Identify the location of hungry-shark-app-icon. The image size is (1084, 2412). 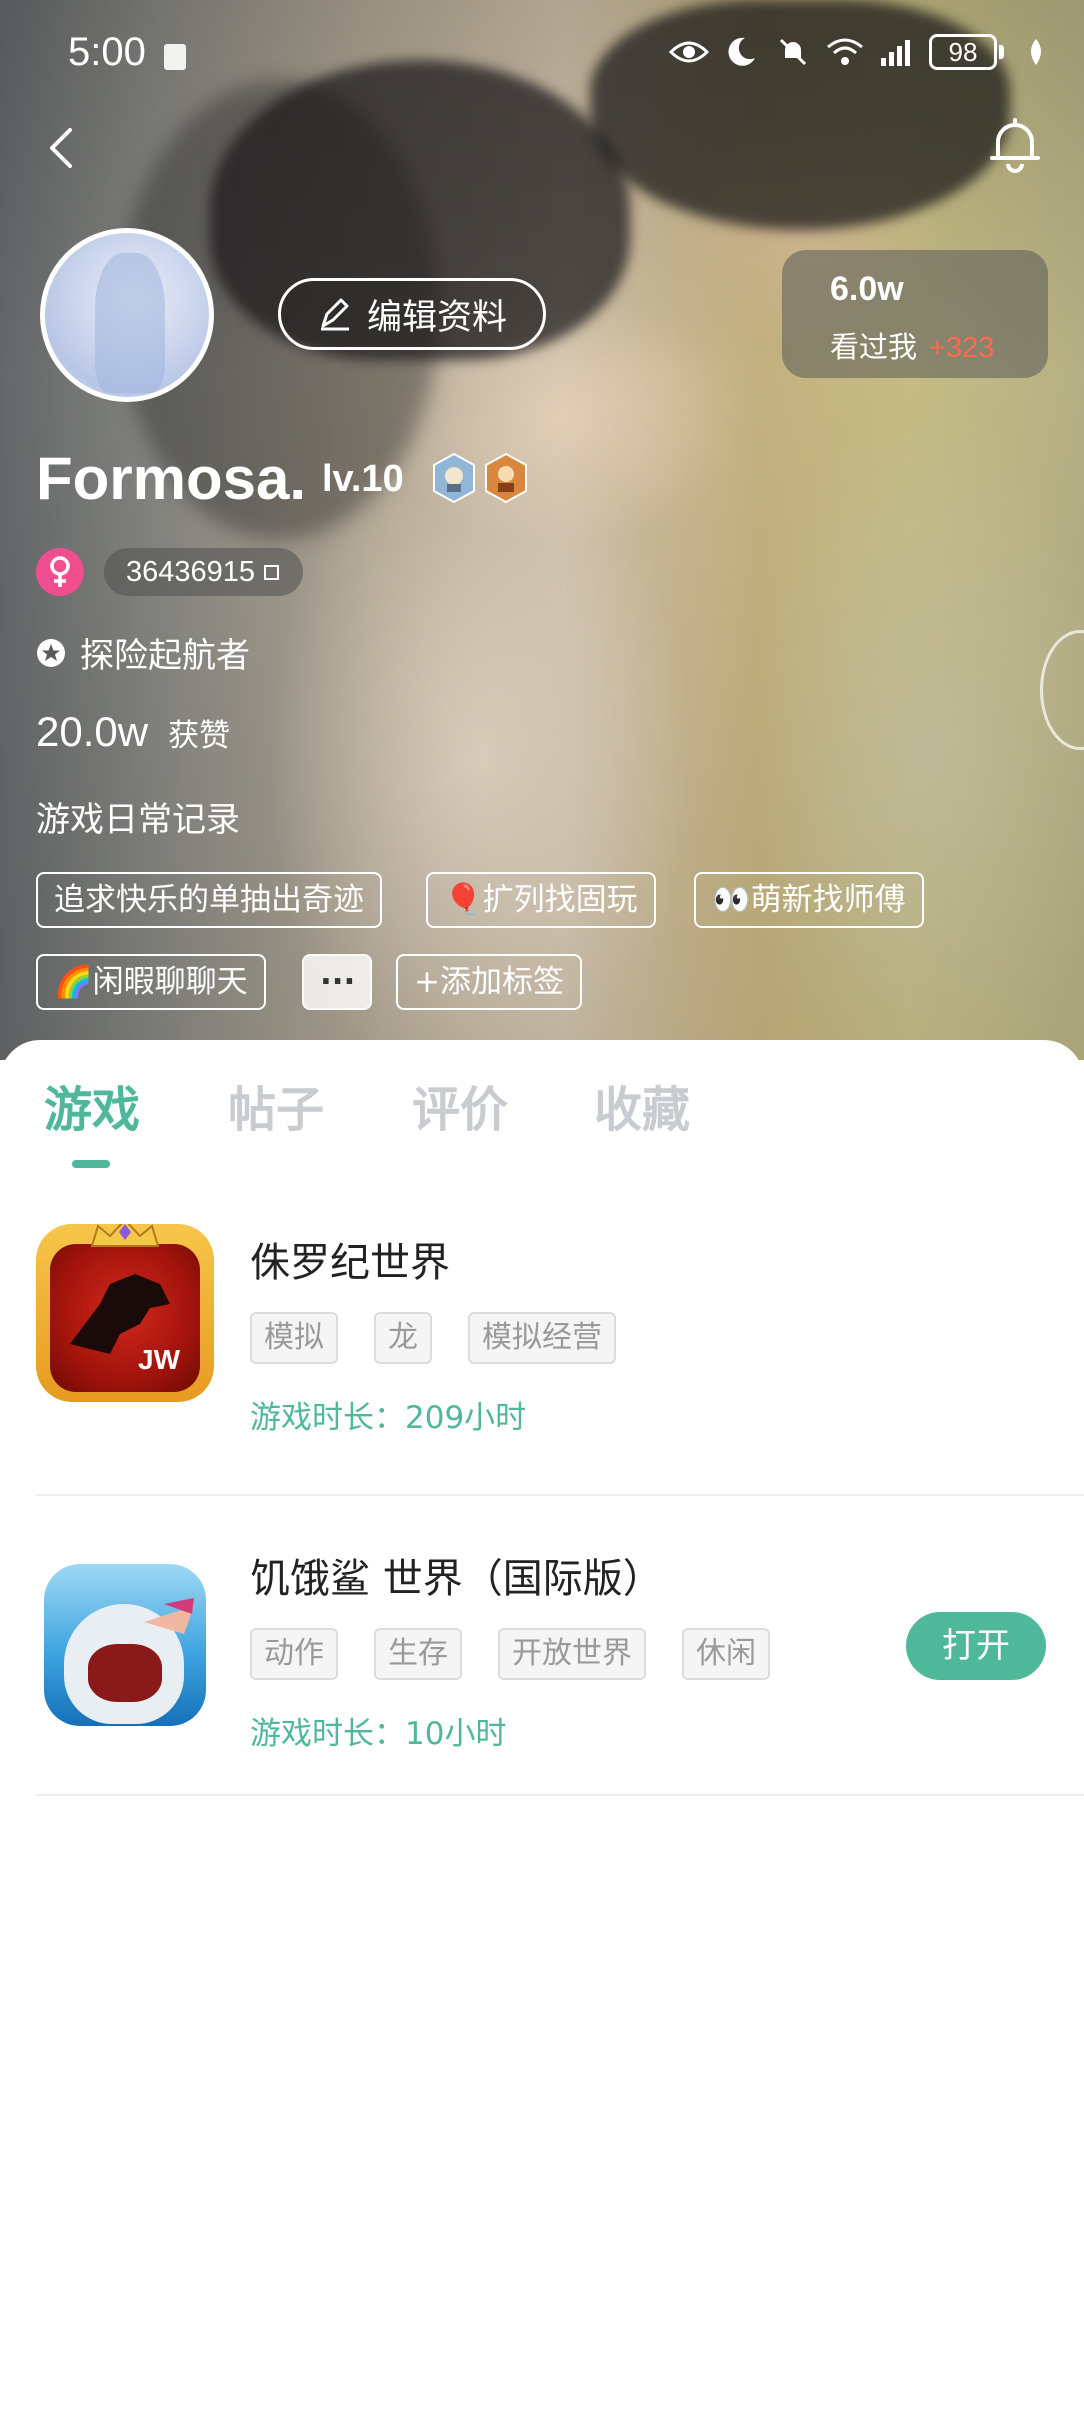
(125, 1645).